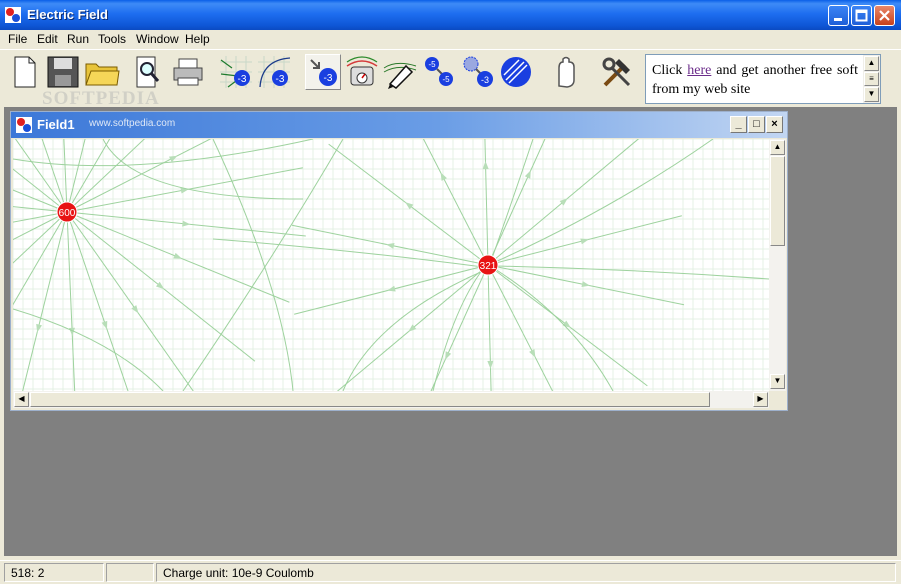 This screenshot has height=584, width=901. I want to click on charge-600: 600, so click(67, 212).